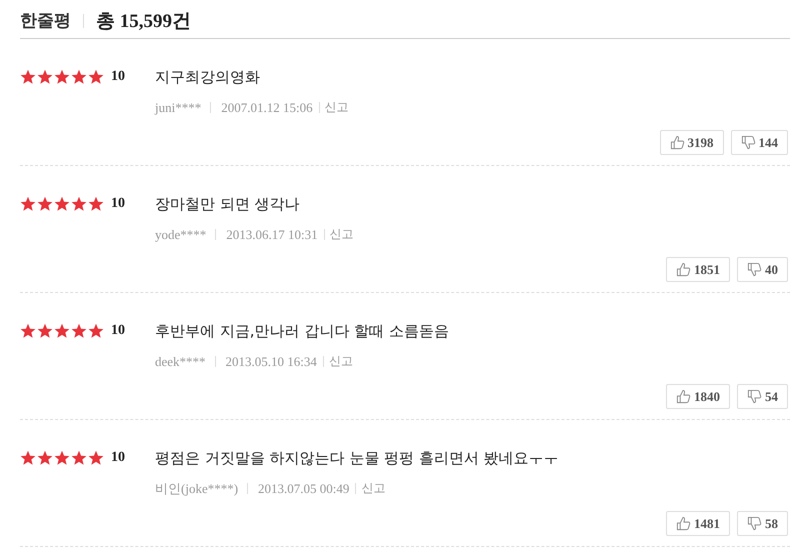  What do you see at coordinates (265, 107) in the screenshot?
I see `review-date: 2007.01.12 15:06` at bounding box center [265, 107].